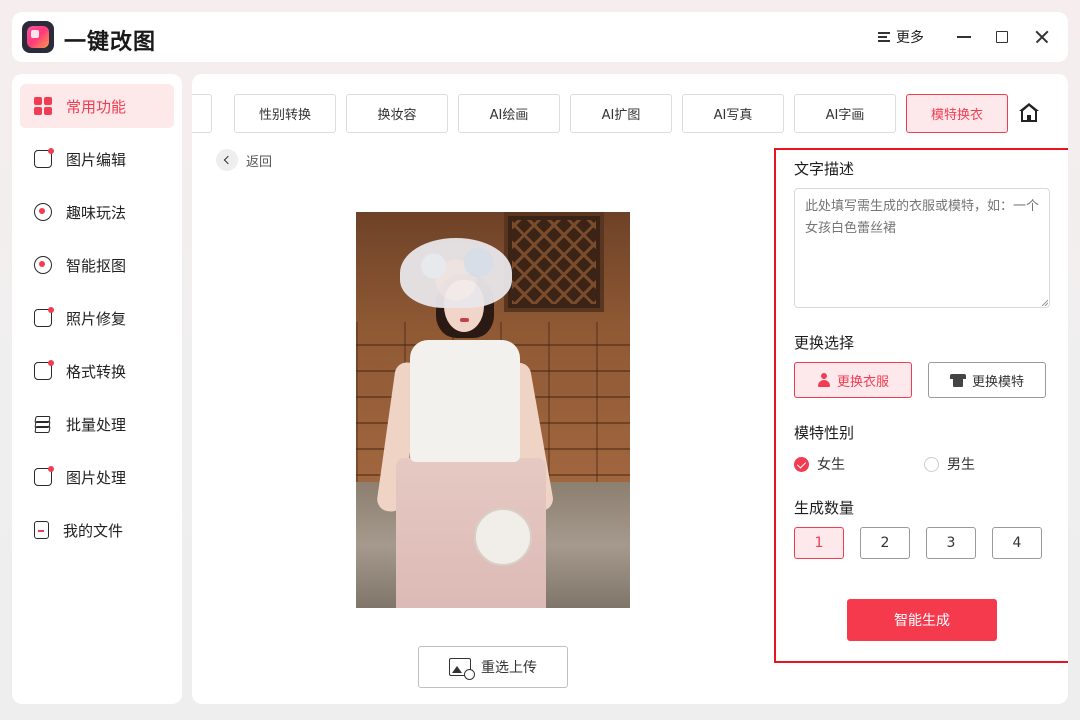 The height and width of the screenshot is (720, 1080). I want to click on replace-title: 更换选择, so click(824, 343).